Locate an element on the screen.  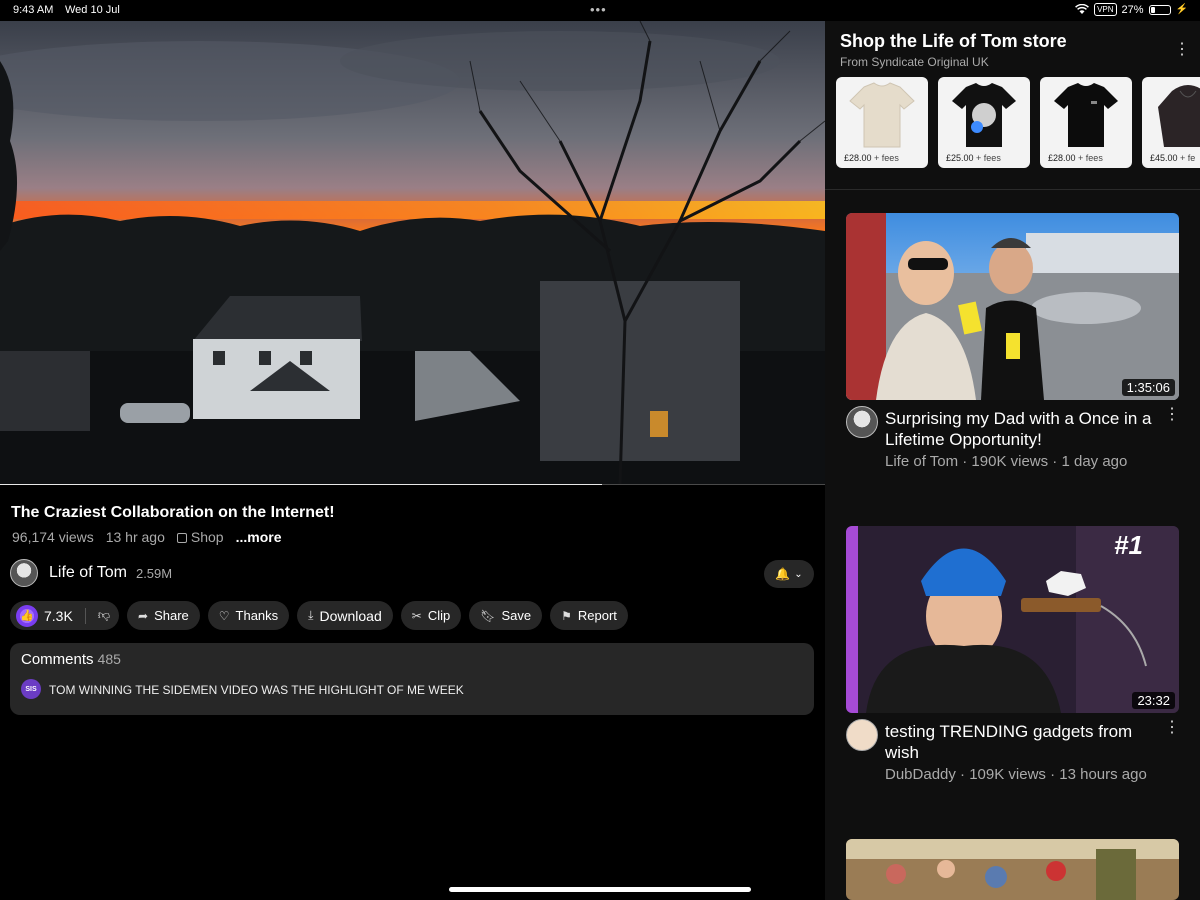
channel-row: Life of Tom 2.59M is located at coordinates (91, 573).